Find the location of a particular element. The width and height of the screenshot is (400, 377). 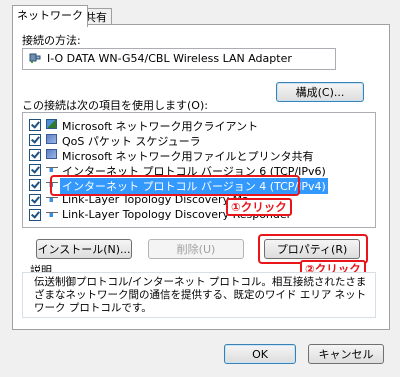

adapter-name: I-O DATA WN-G54/CBL Wireless LAN Adapter is located at coordinates (169, 58).